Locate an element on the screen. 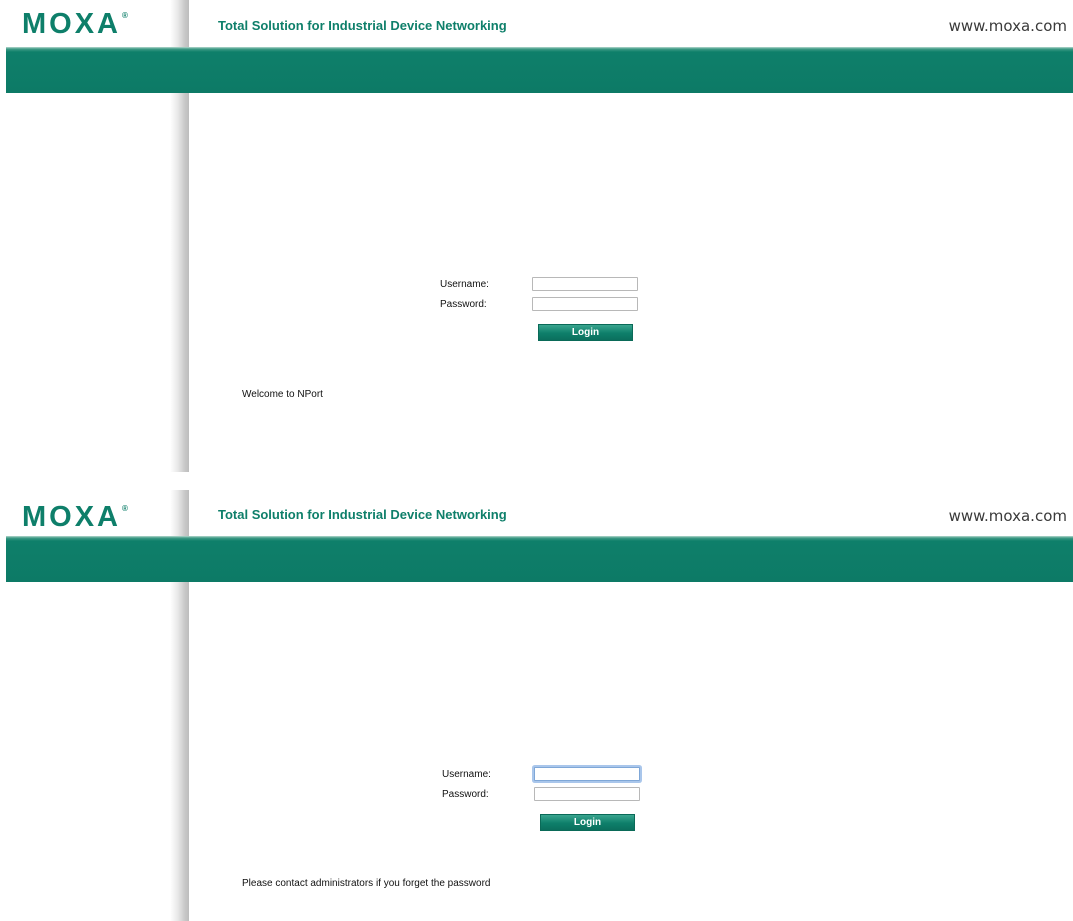 Image resolution: width=1073 pixels, height=921 pixels. welcome-message: Welcome to NPort is located at coordinates (282, 394).